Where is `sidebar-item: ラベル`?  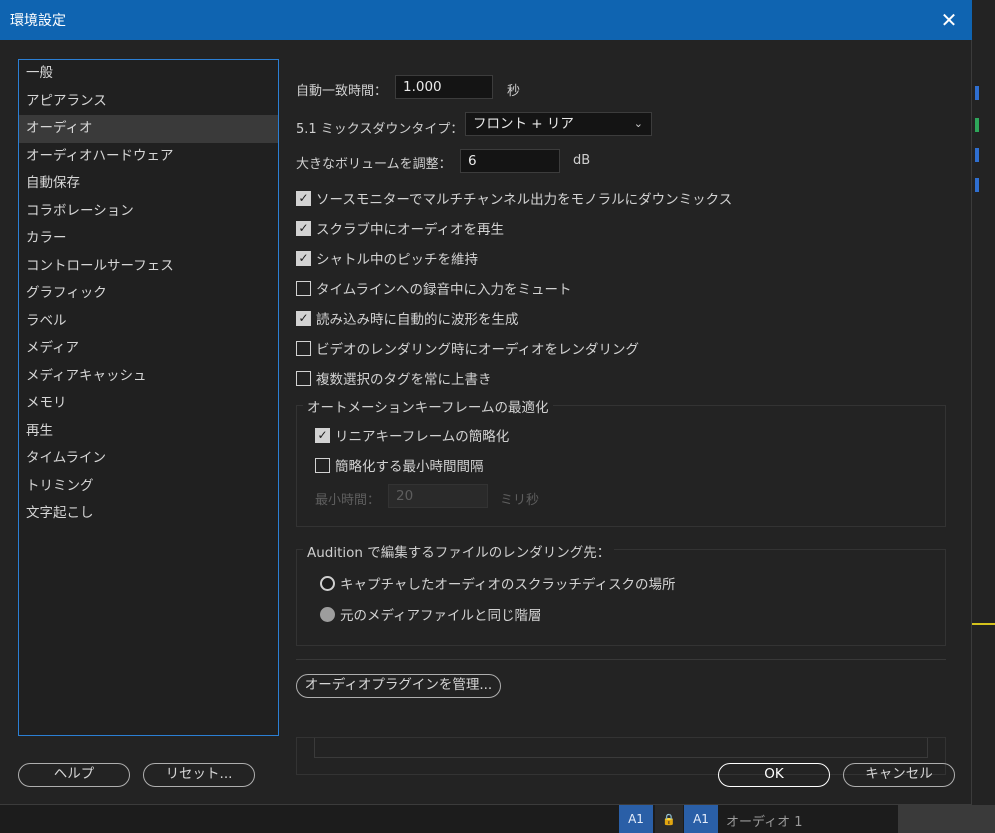 sidebar-item: ラベル is located at coordinates (148, 322).